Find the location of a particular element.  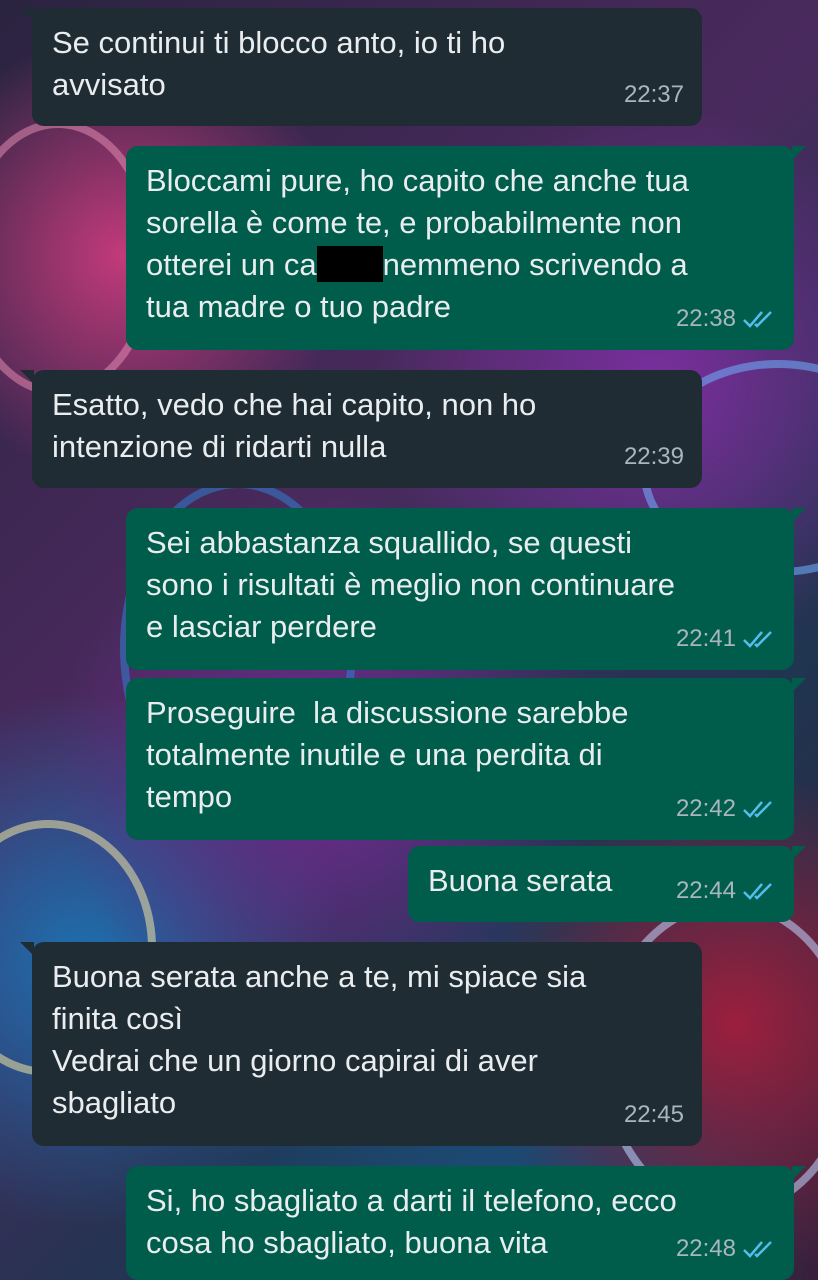

message-time: 22:42 is located at coordinates (705, 808).